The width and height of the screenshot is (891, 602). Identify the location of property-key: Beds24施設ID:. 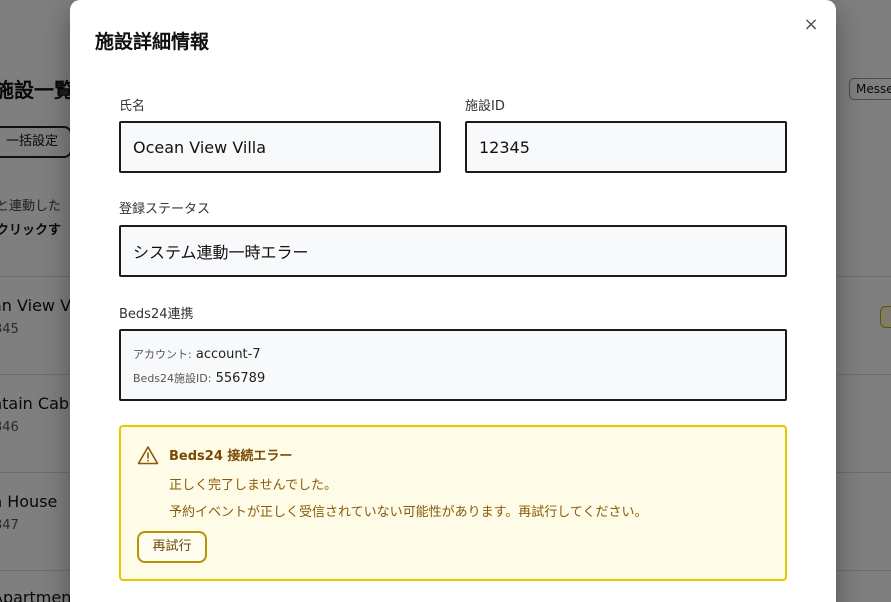
(172, 378).